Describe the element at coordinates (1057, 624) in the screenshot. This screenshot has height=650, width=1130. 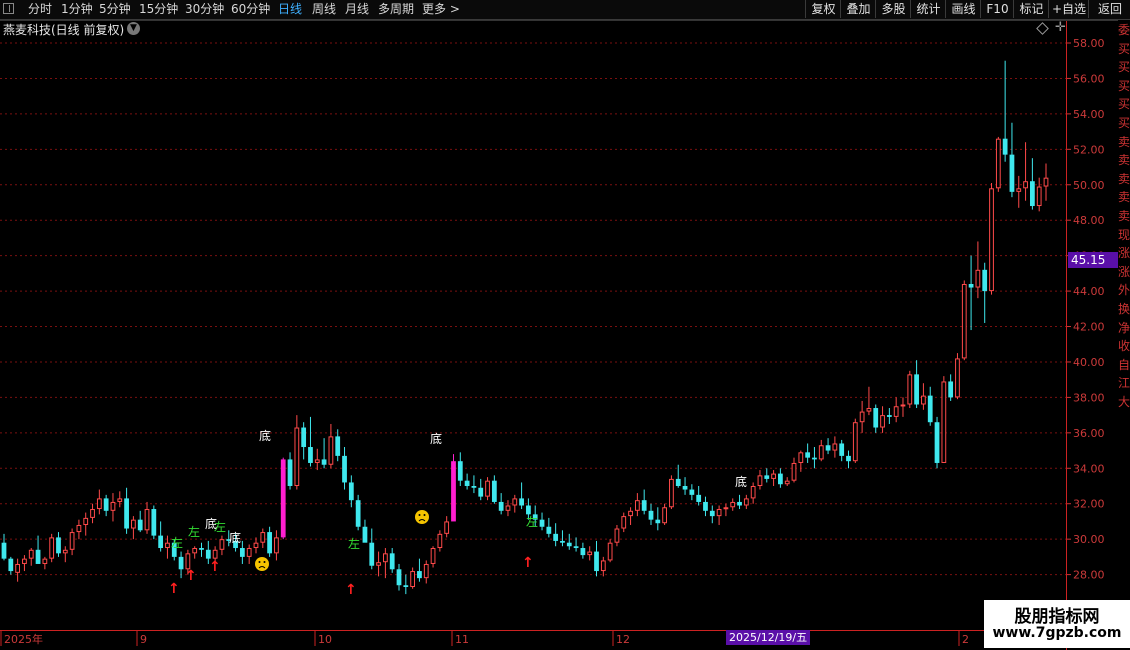
I see `watermark: 股朋指标网 www.7gpzb.com` at that location.